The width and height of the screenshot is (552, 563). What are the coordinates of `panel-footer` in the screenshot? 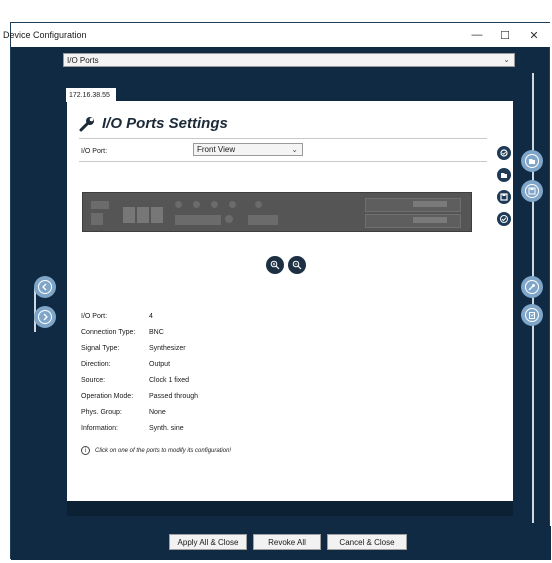 It's located at (290, 508).